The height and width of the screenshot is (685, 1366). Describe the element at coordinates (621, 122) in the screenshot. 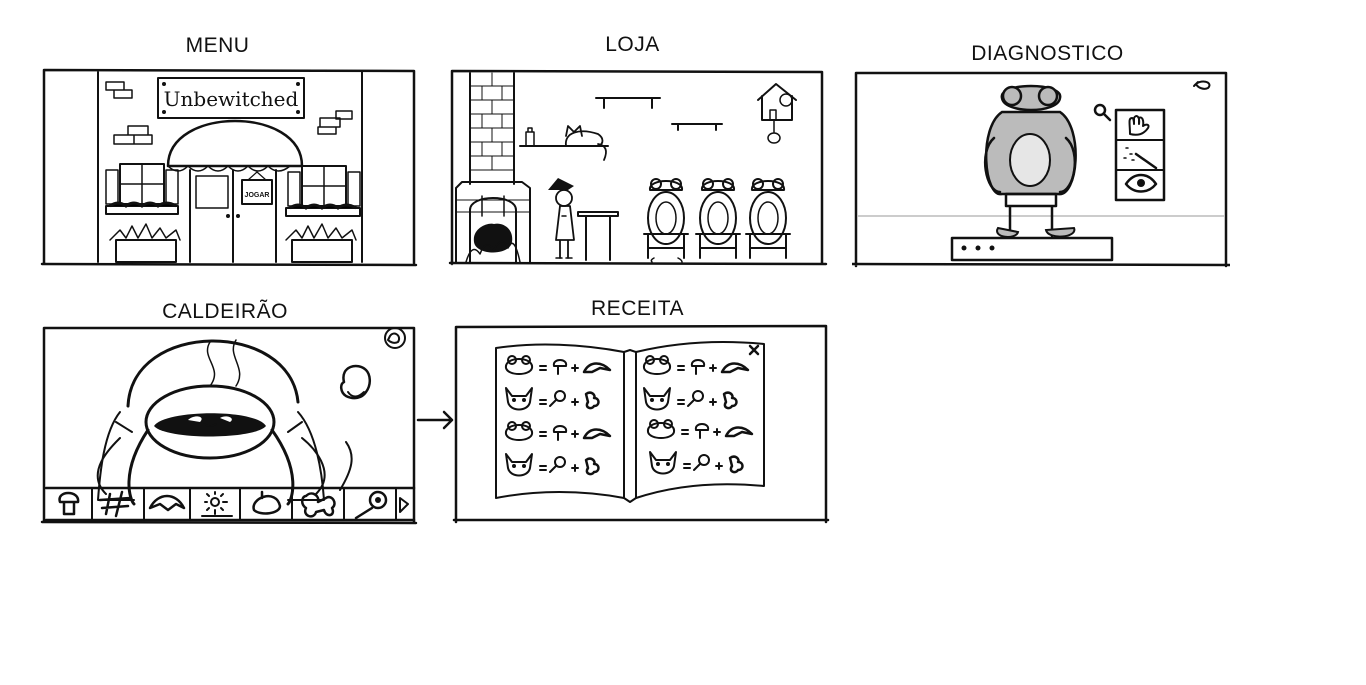

I see `shelf-icon` at that location.